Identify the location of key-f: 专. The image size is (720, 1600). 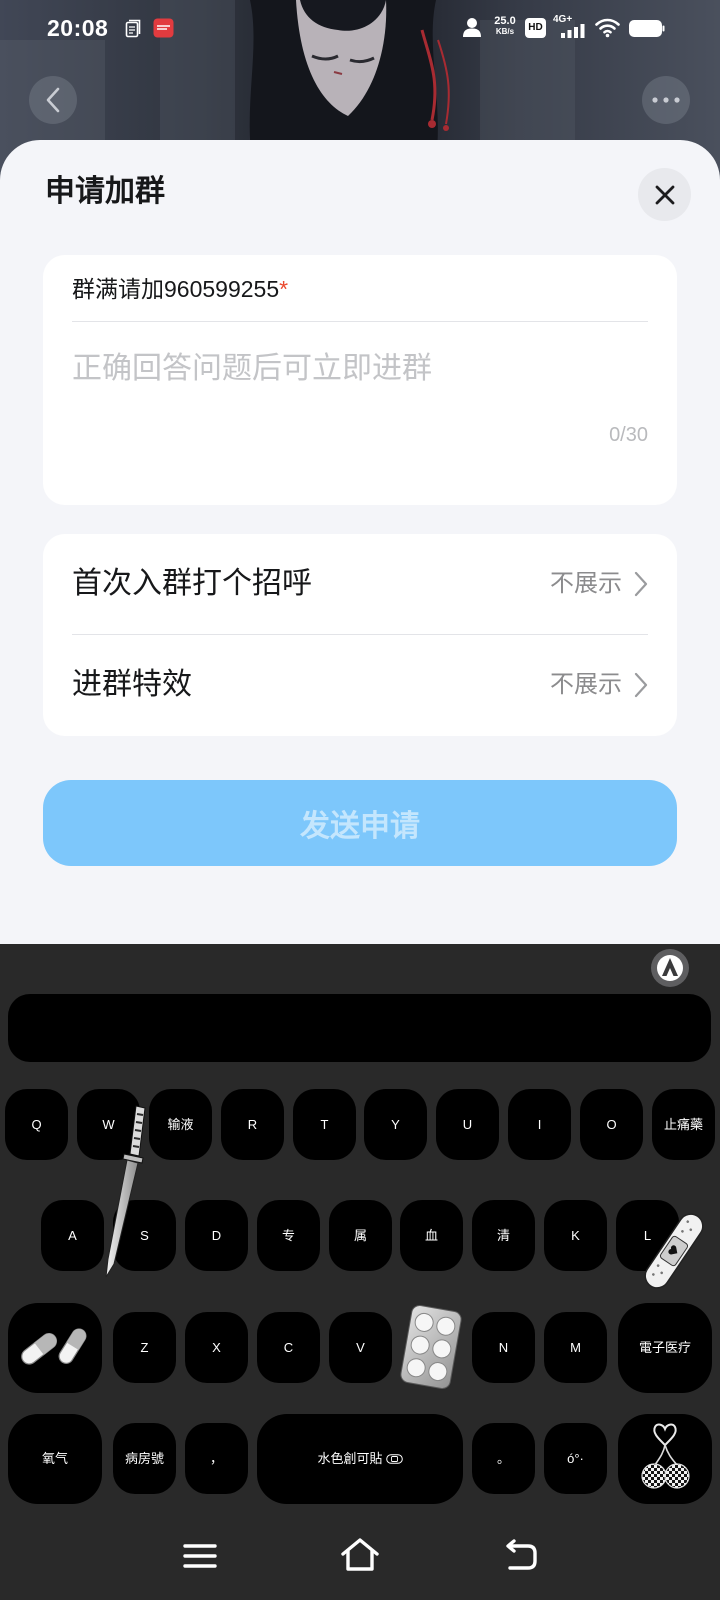
(288, 1235).